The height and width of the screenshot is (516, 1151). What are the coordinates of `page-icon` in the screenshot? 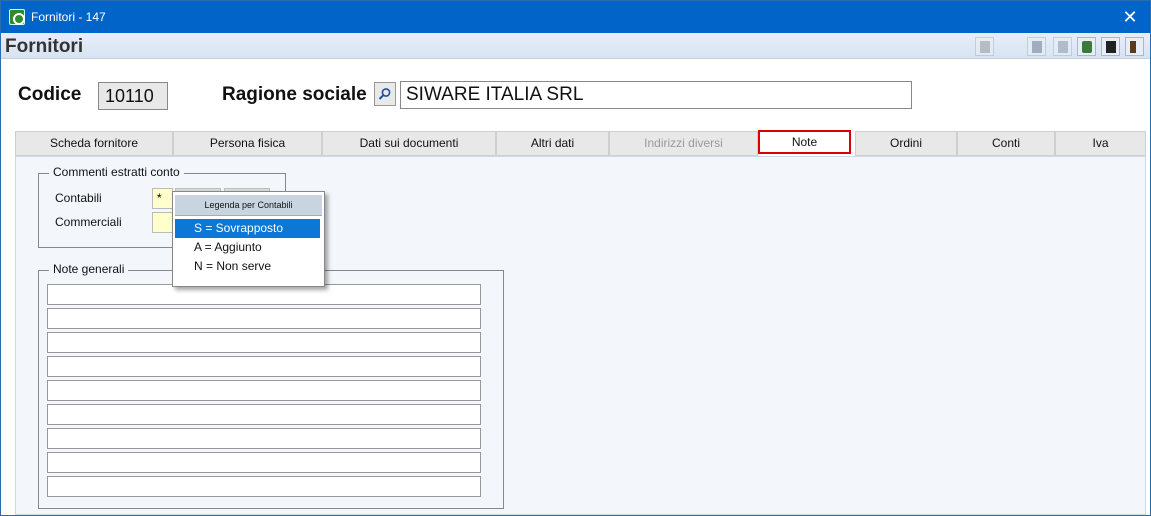 It's located at (984, 46).